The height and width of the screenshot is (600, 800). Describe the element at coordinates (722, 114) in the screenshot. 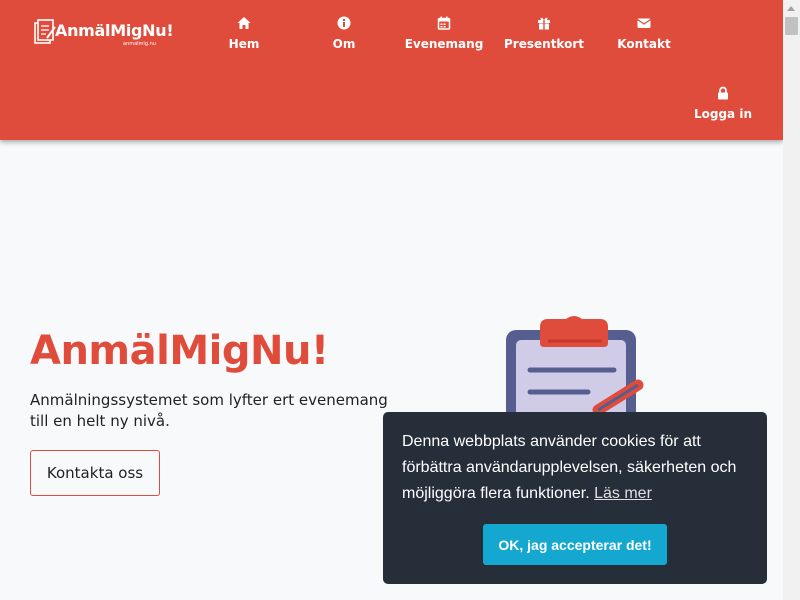

I see `nav-item-label: Logga in` at that location.